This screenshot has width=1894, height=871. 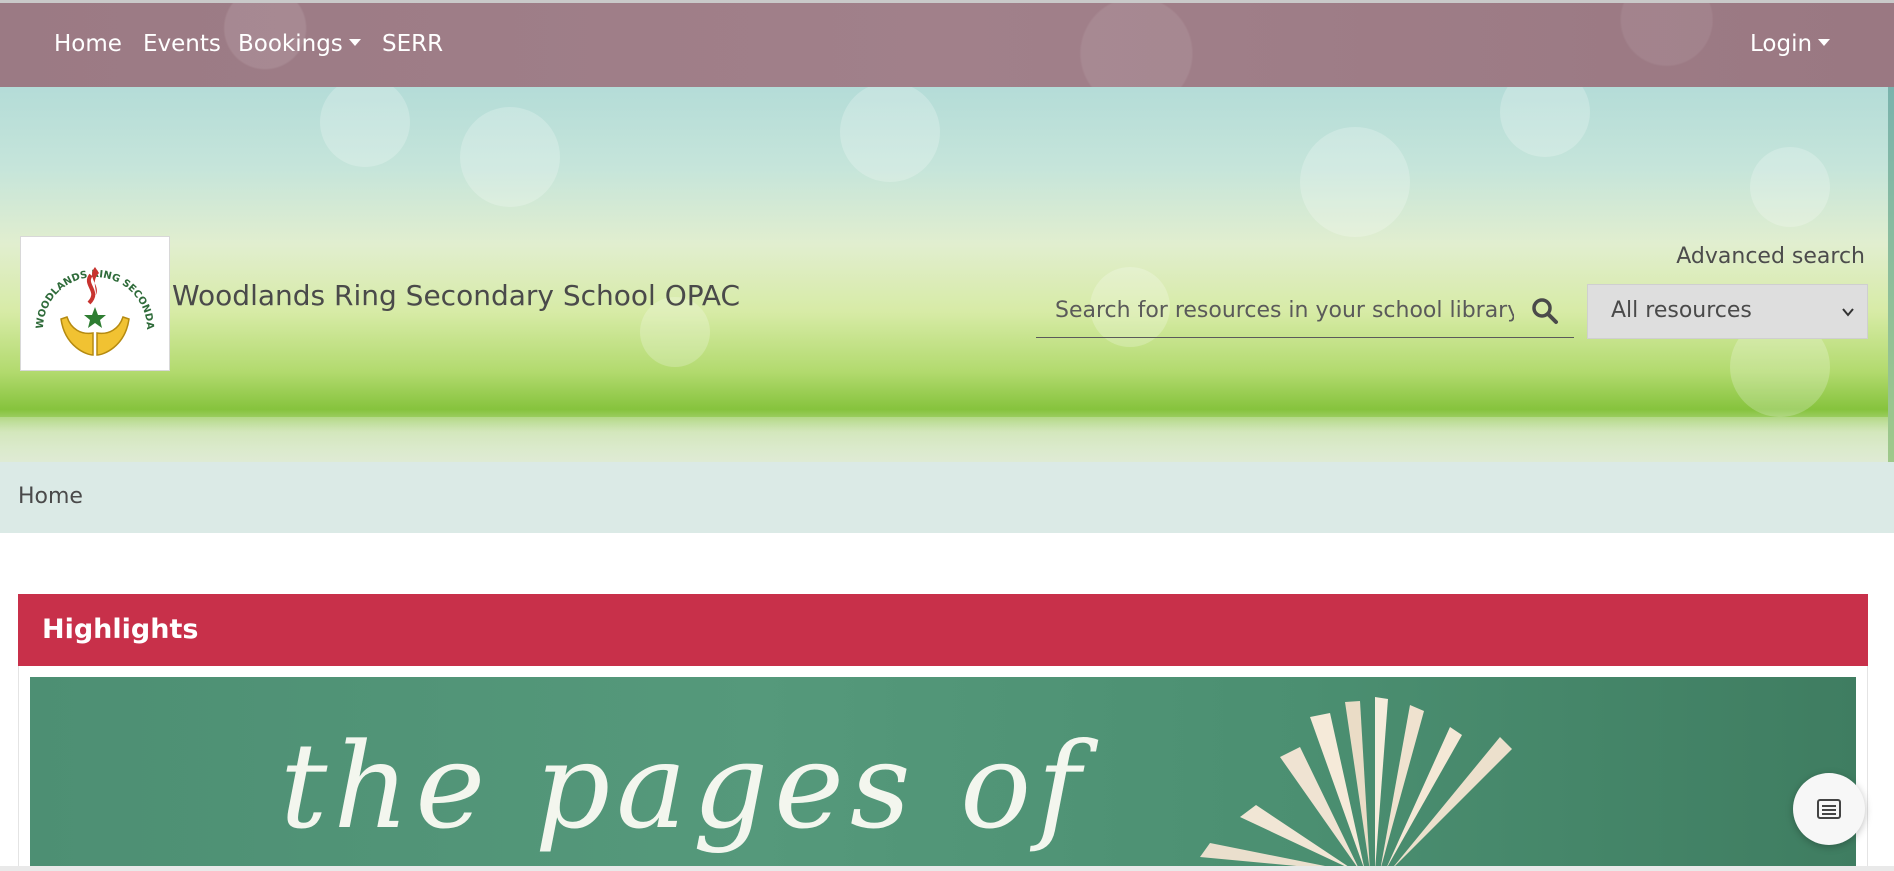 What do you see at coordinates (1848, 312) in the screenshot?
I see `chevron-down-icon` at bounding box center [1848, 312].